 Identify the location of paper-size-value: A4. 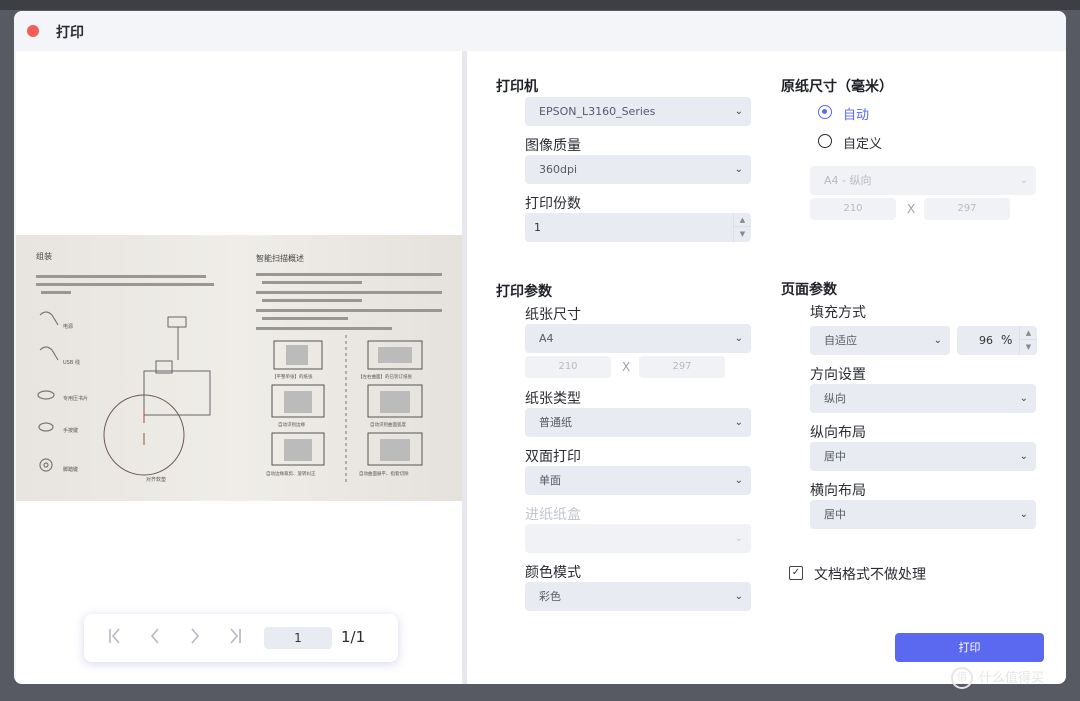
(546, 338).